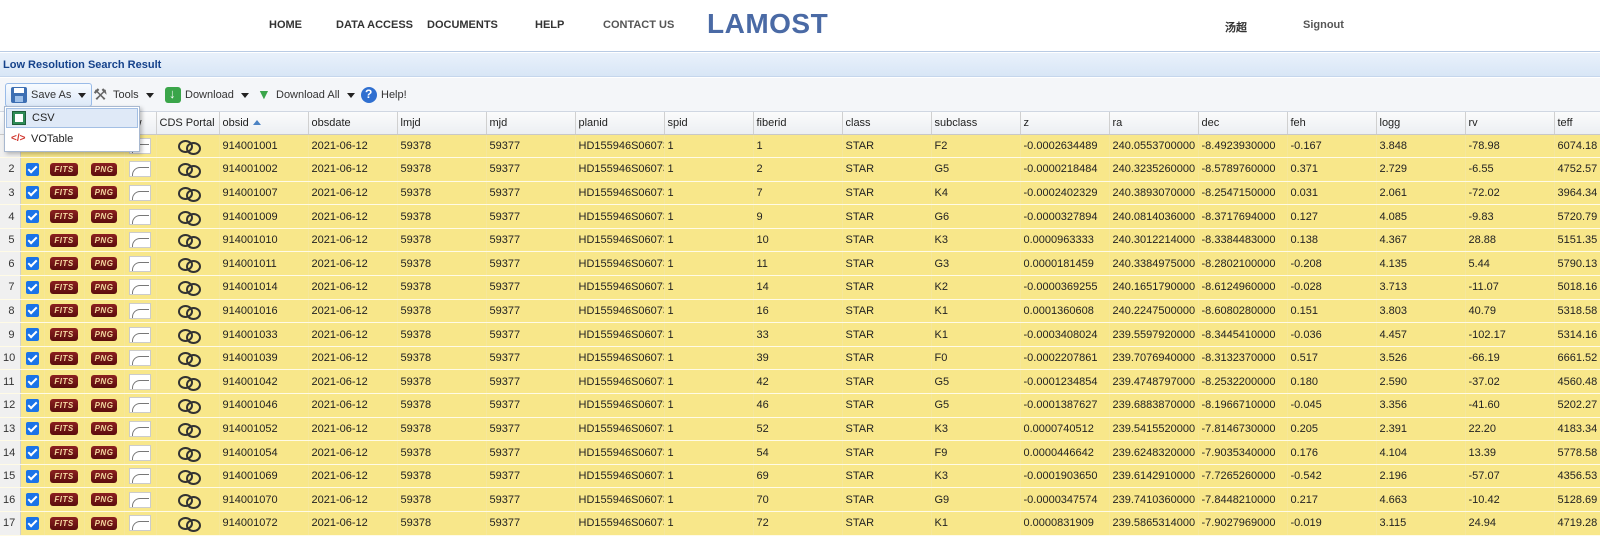  I want to click on spid-header: spid, so click(709, 123).